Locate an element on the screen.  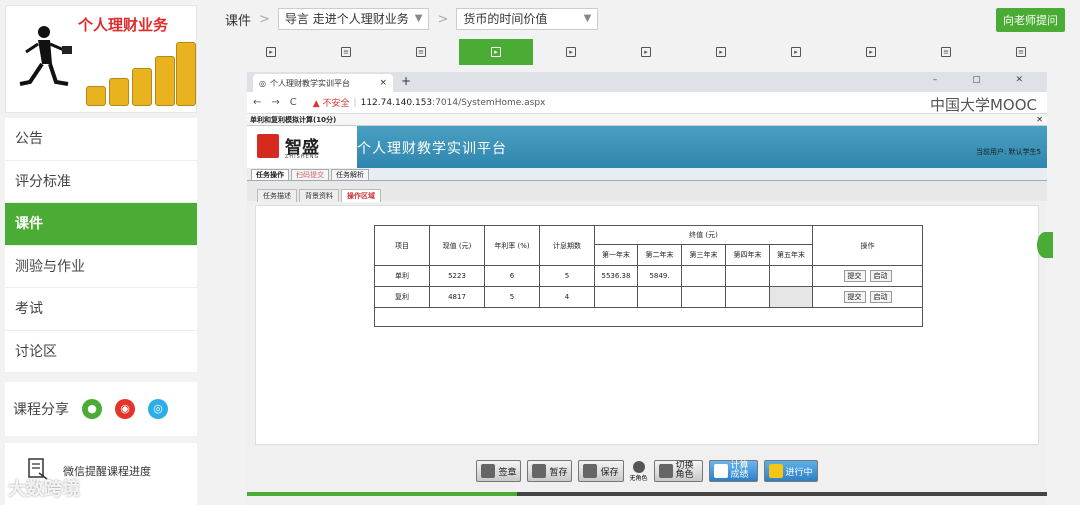
wechat-icon: ● is located at coordinates (92, 409).